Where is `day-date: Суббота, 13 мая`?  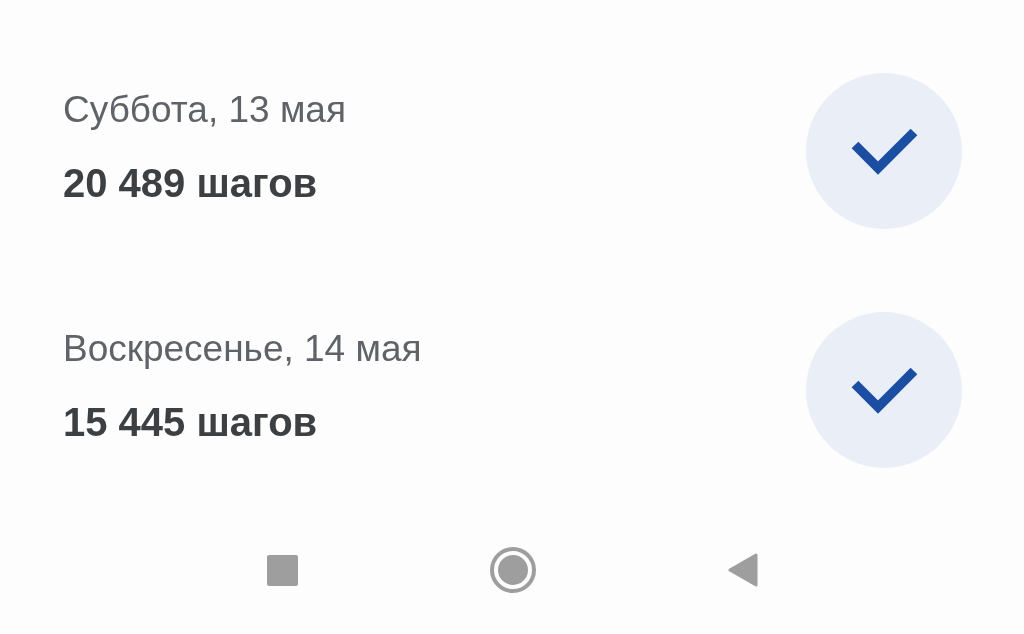 day-date: Суббота, 13 мая is located at coordinates (204, 109).